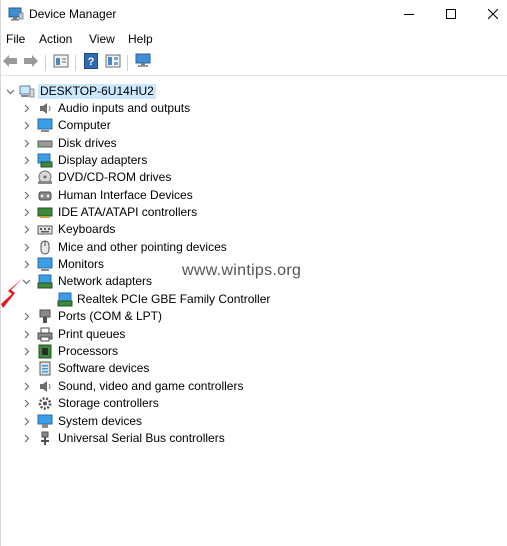  What do you see at coordinates (115, 177) in the screenshot?
I see `tree-item-label: DVD/CD-ROM drives` at bounding box center [115, 177].